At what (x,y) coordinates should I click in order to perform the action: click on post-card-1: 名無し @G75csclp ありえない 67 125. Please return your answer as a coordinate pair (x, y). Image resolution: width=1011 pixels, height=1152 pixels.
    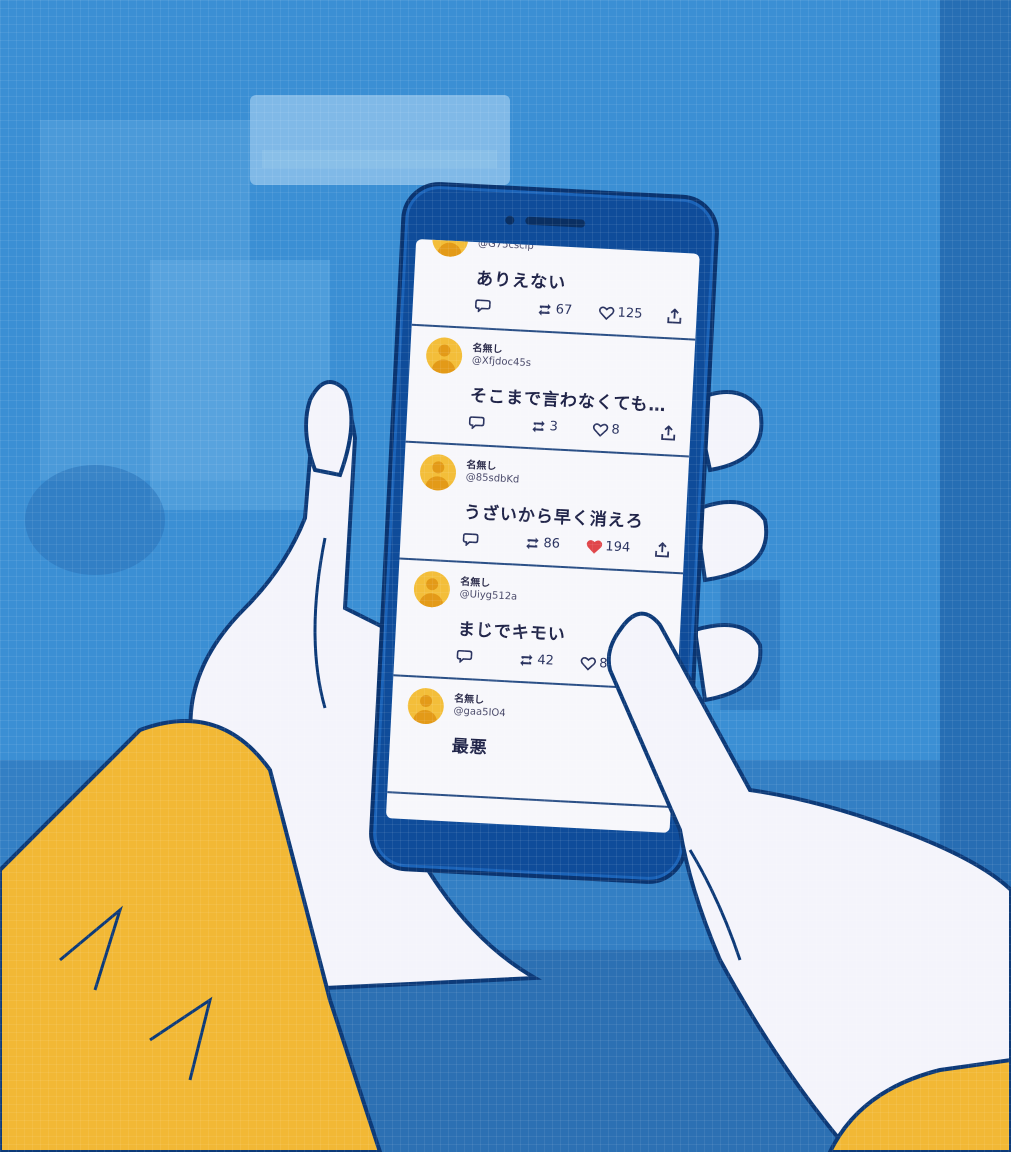
    Looking at the image, I should click on (555, 289).